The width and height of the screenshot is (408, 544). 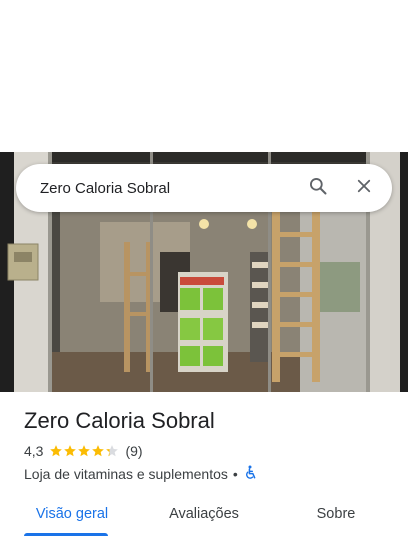 What do you see at coordinates (66, 534) in the screenshot?
I see `active-tab-indicator` at bounding box center [66, 534].